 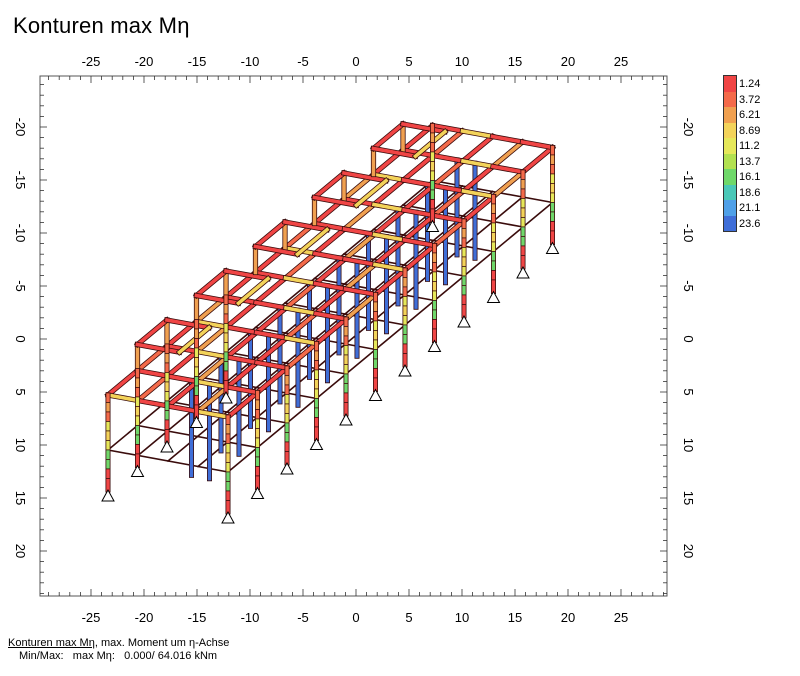 I want to click on y-tick-label-left: 0, so click(x=20, y=338).